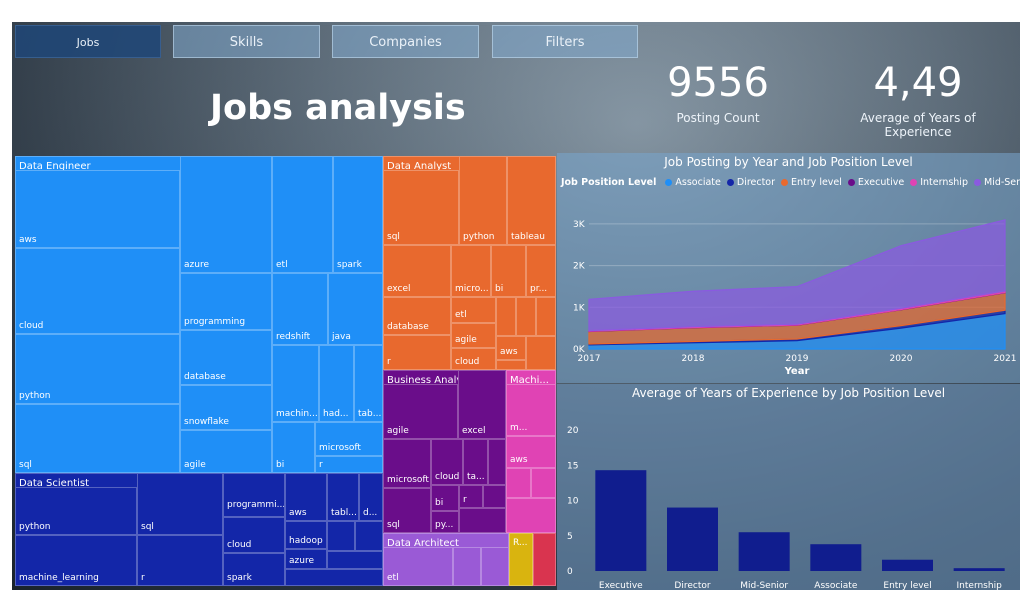  Describe the element at coordinates (565, 41) in the screenshot. I see `tab-filters: Filters` at that location.